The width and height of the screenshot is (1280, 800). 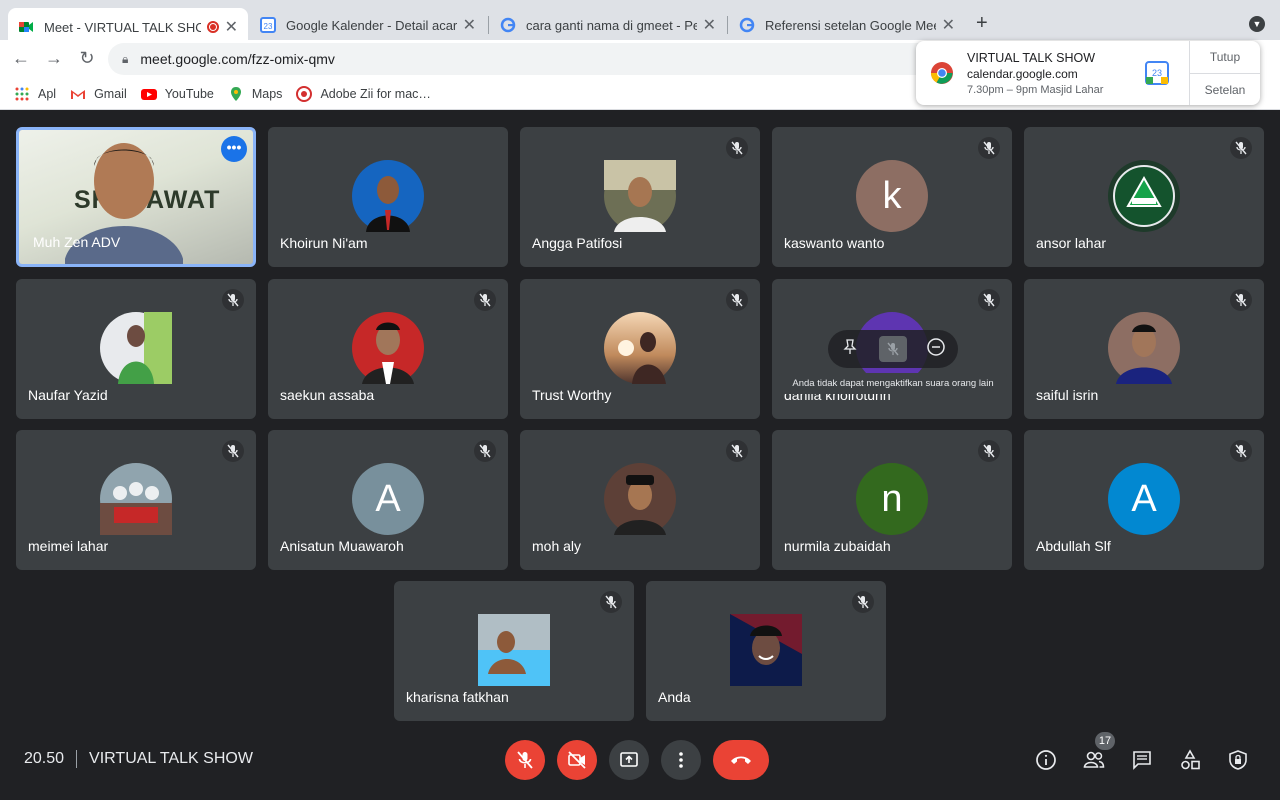 What do you see at coordinates (1157, 73) in the screenshot?
I see `calendar-icon: 23` at bounding box center [1157, 73].